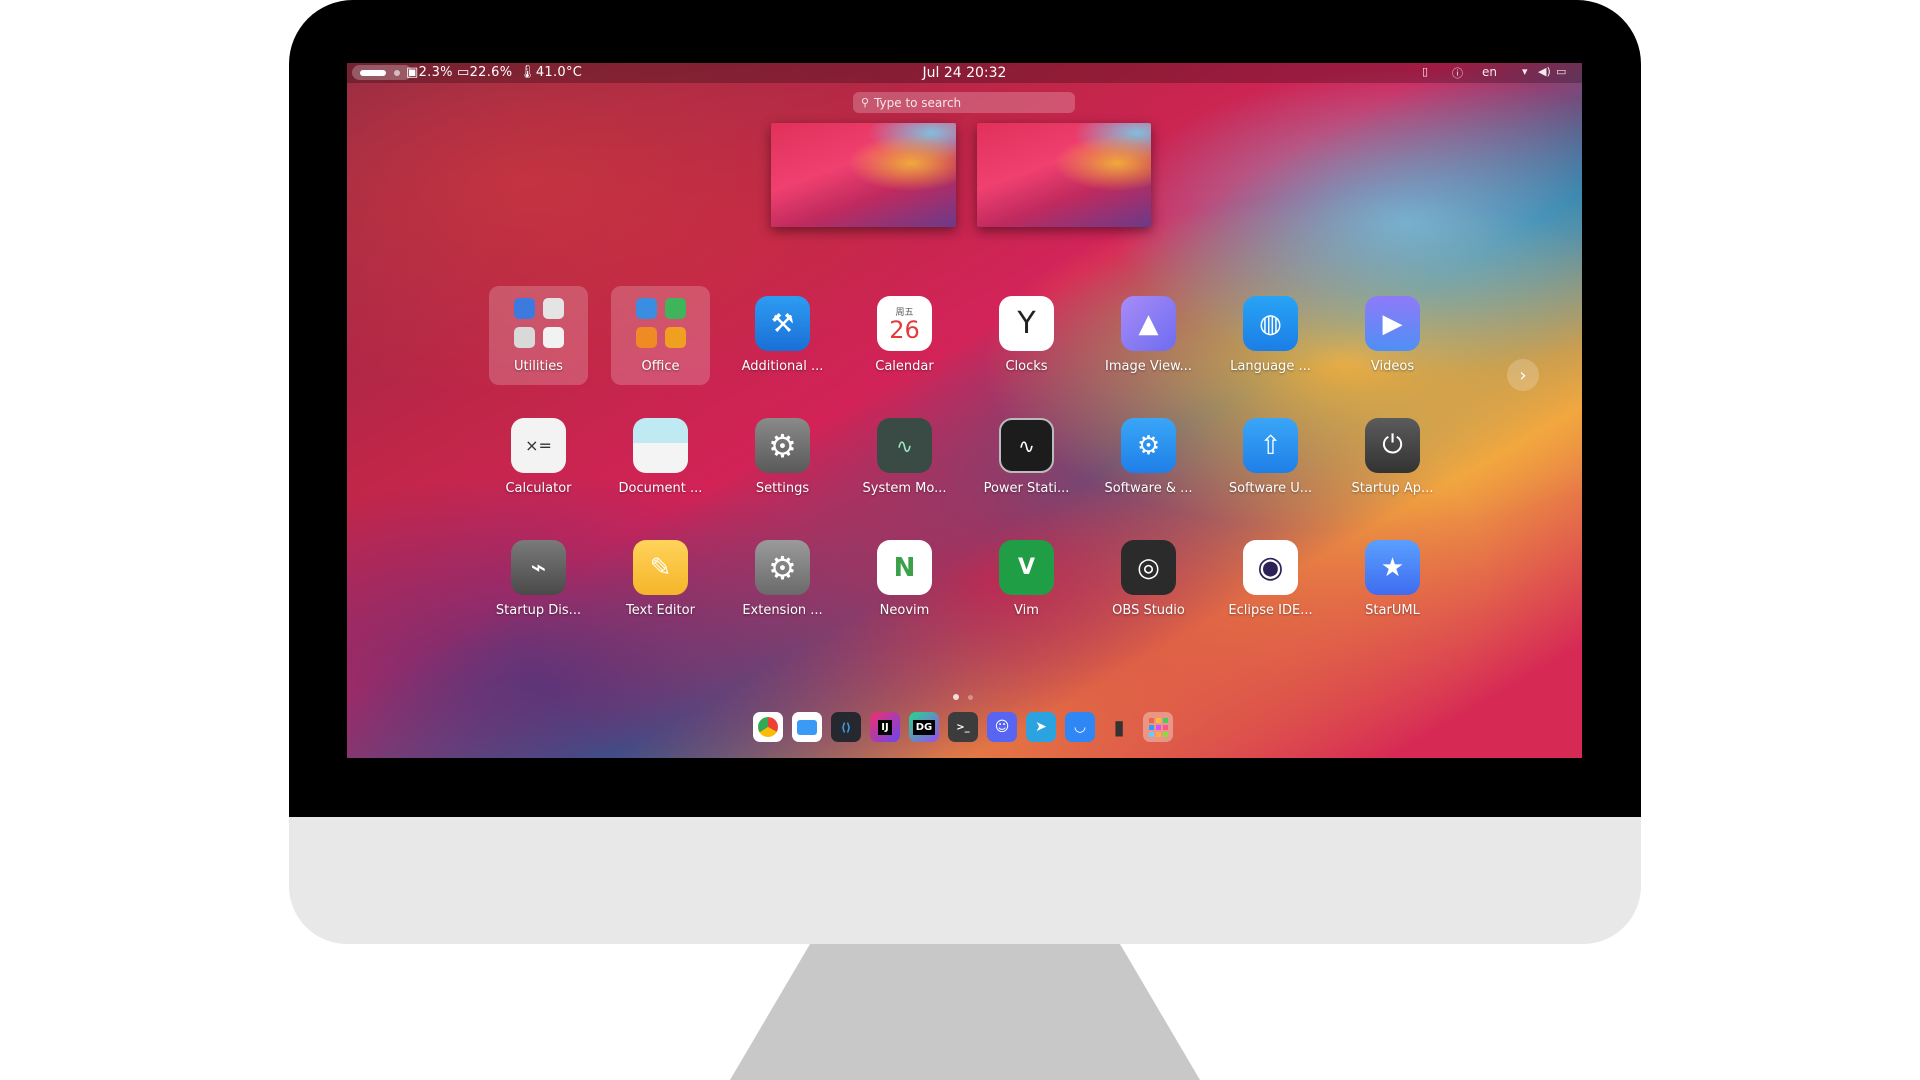 This screenshot has height=1080, width=1920. Describe the element at coordinates (782, 445) in the screenshot. I see `gear-icon: ⚙` at that location.